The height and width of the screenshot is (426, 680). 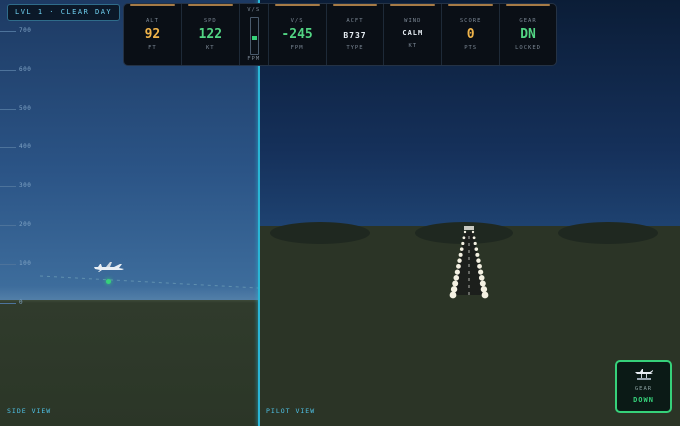 I want to click on hud-altitude: ALT 92 FT, so click(x=153, y=34).